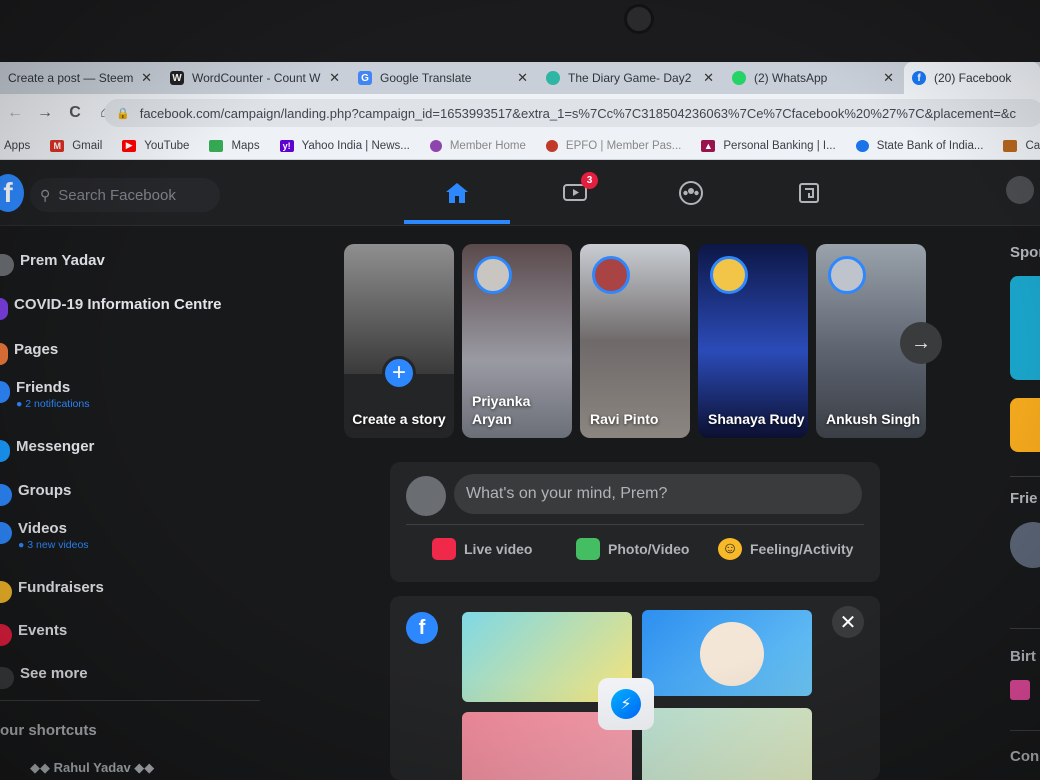 The width and height of the screenshot is (1040, 780). What do you see at coordinates (286, 145) in the screenshot?
I see `yahoo-icon: y!` at bounding box center [286, 145].